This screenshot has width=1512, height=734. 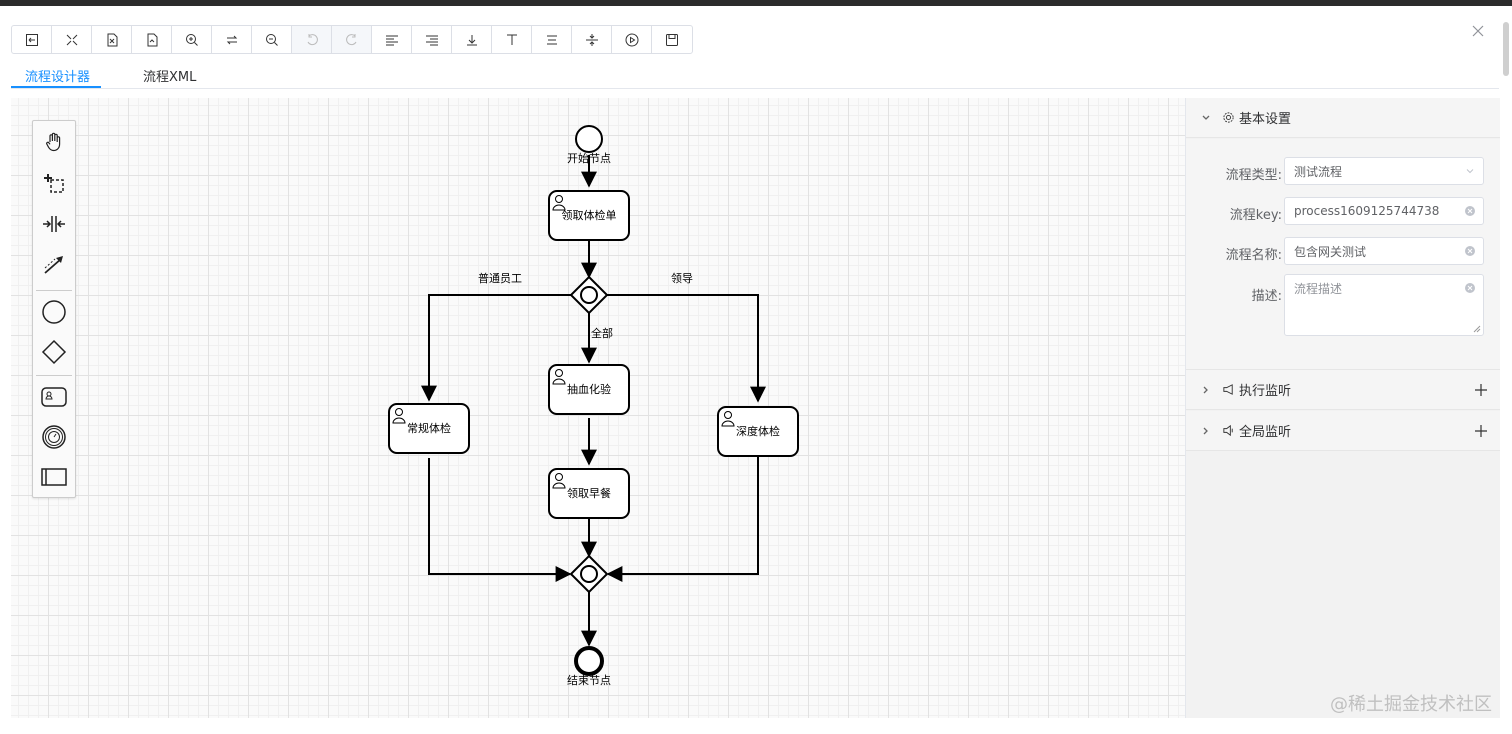 What do you see at coordinates (1343, 118) in the screenshot?
I see `basic-settings-header: 基本设置` at bounding box center [1343, 118].